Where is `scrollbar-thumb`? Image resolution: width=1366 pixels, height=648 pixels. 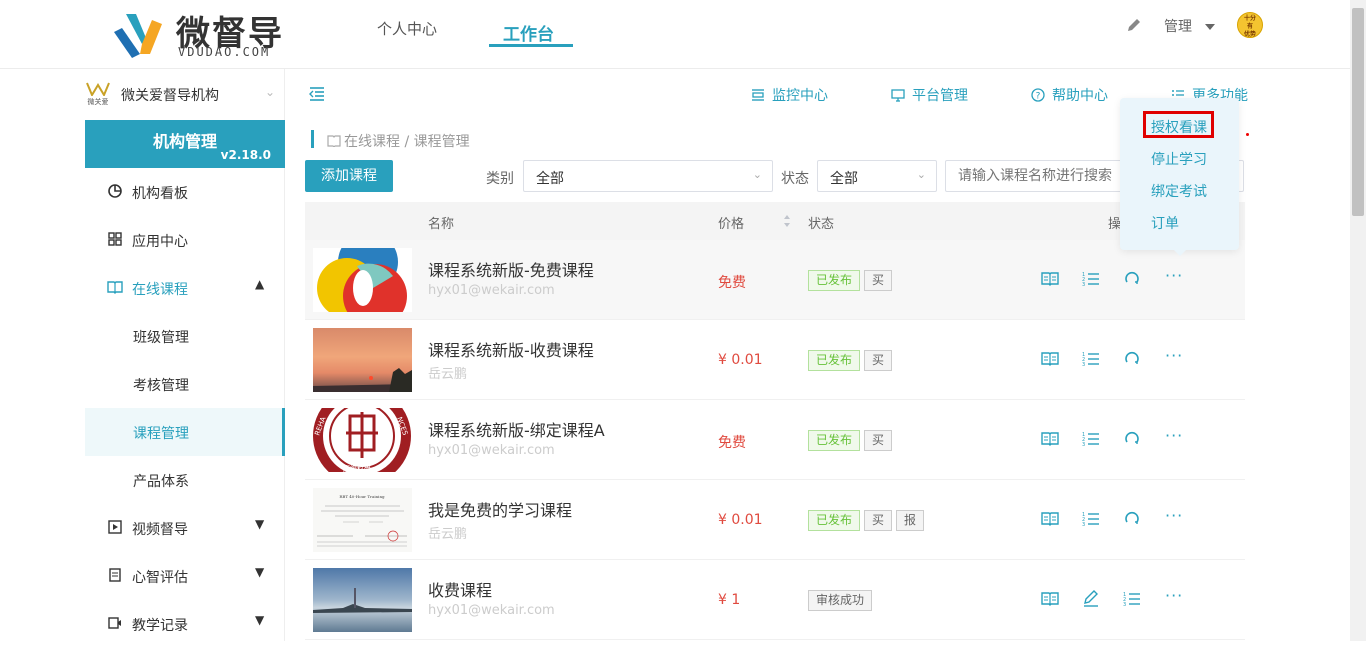 scrollbar-thumb is located at coordinates (1358, 112).